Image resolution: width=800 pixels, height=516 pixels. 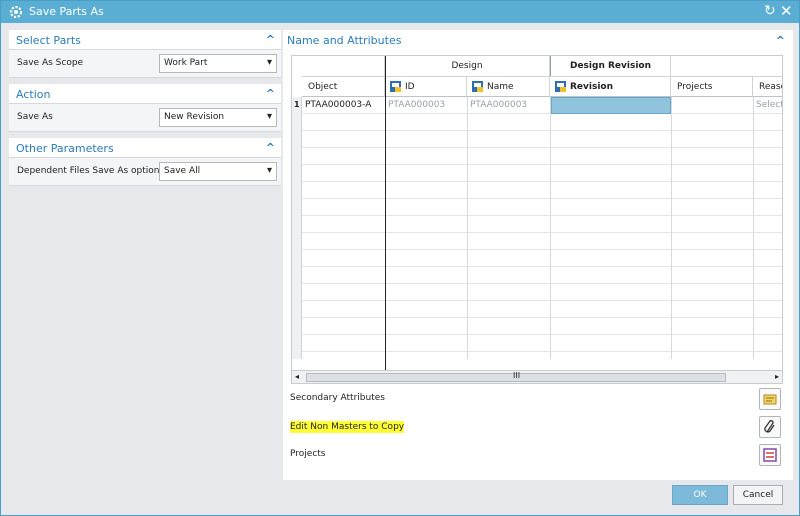 I want to click on revision-cell, so click(x=611, y=105).